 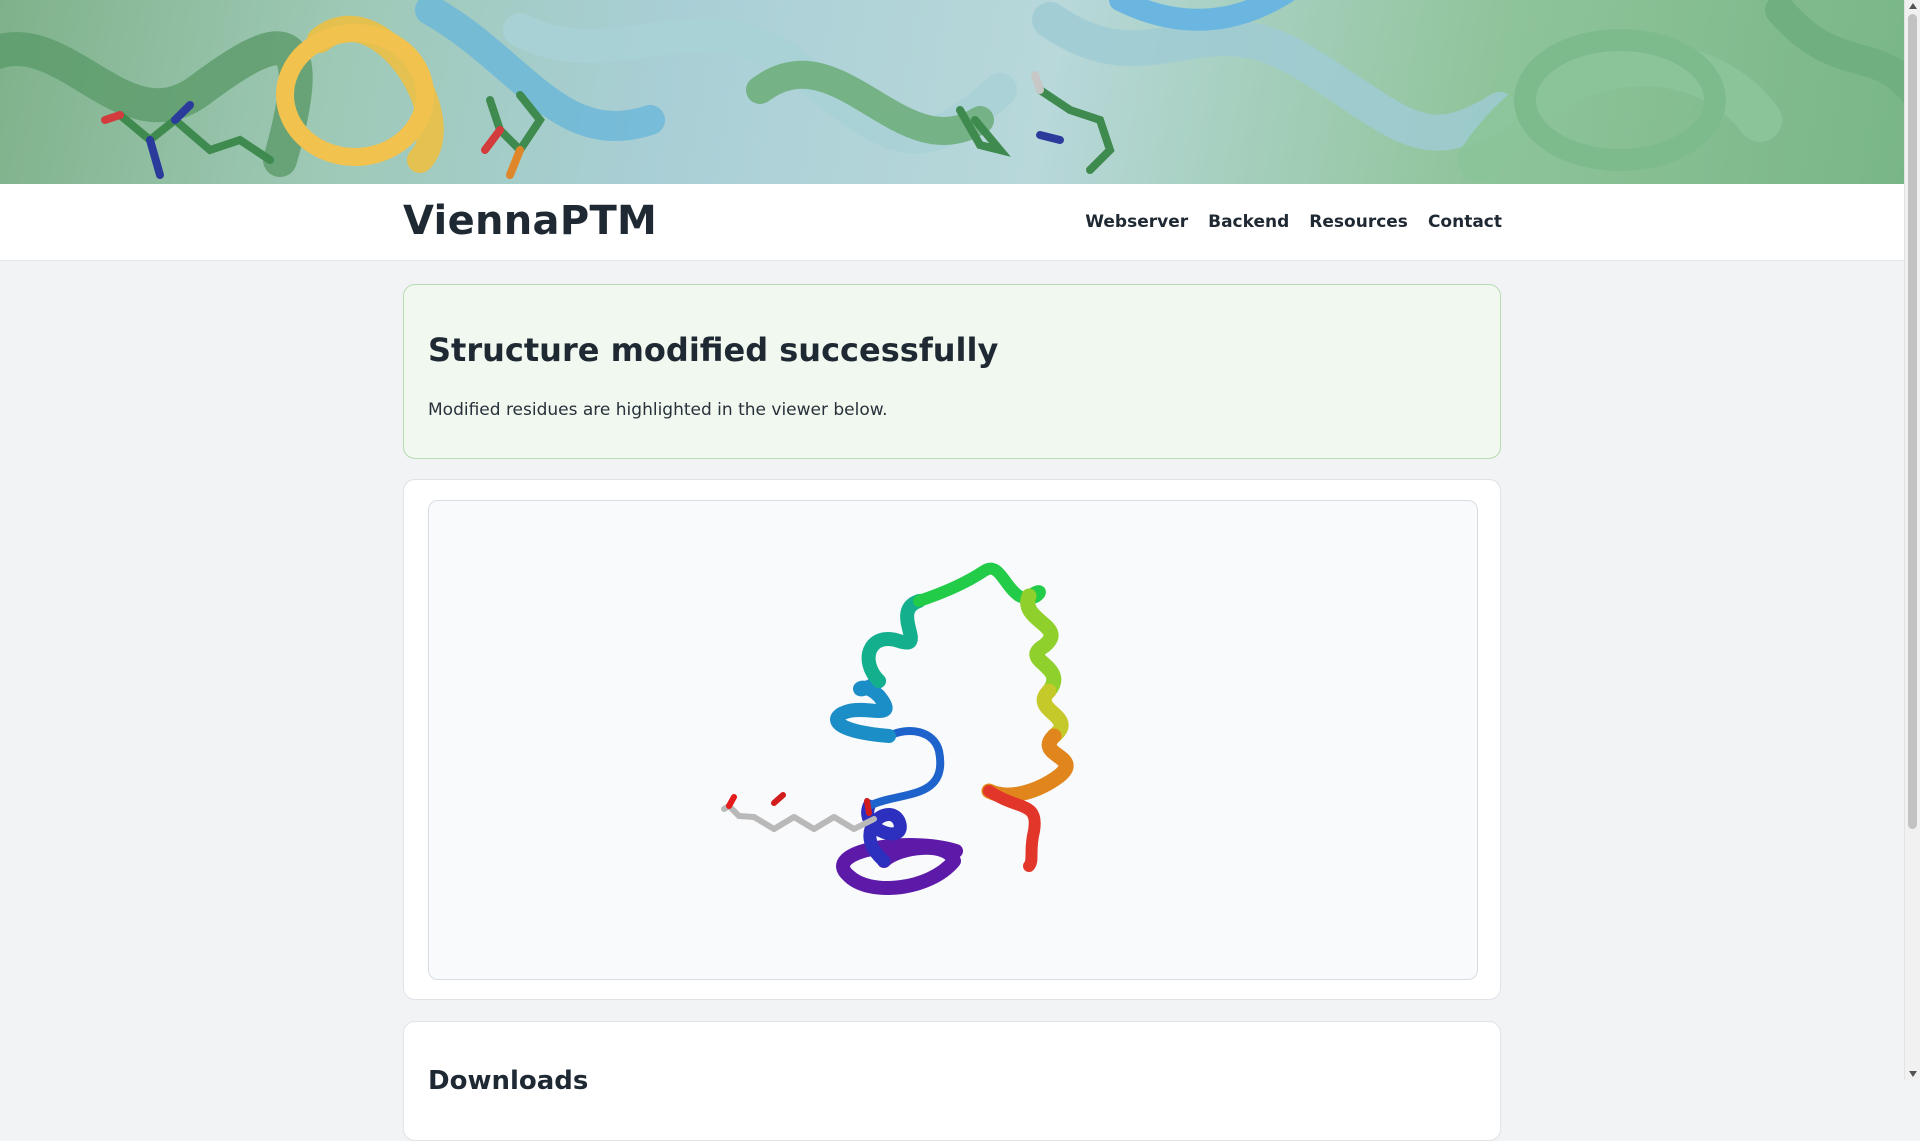 I want to click on scroll-down-arrow-icon, so click(x=1913, y=1074).